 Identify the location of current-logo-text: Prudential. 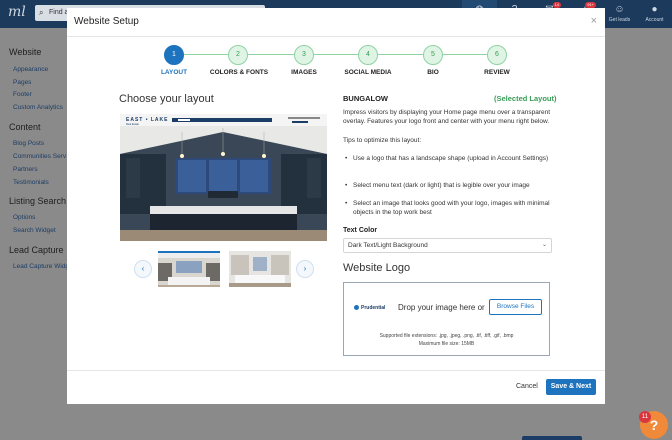
(373, 308).